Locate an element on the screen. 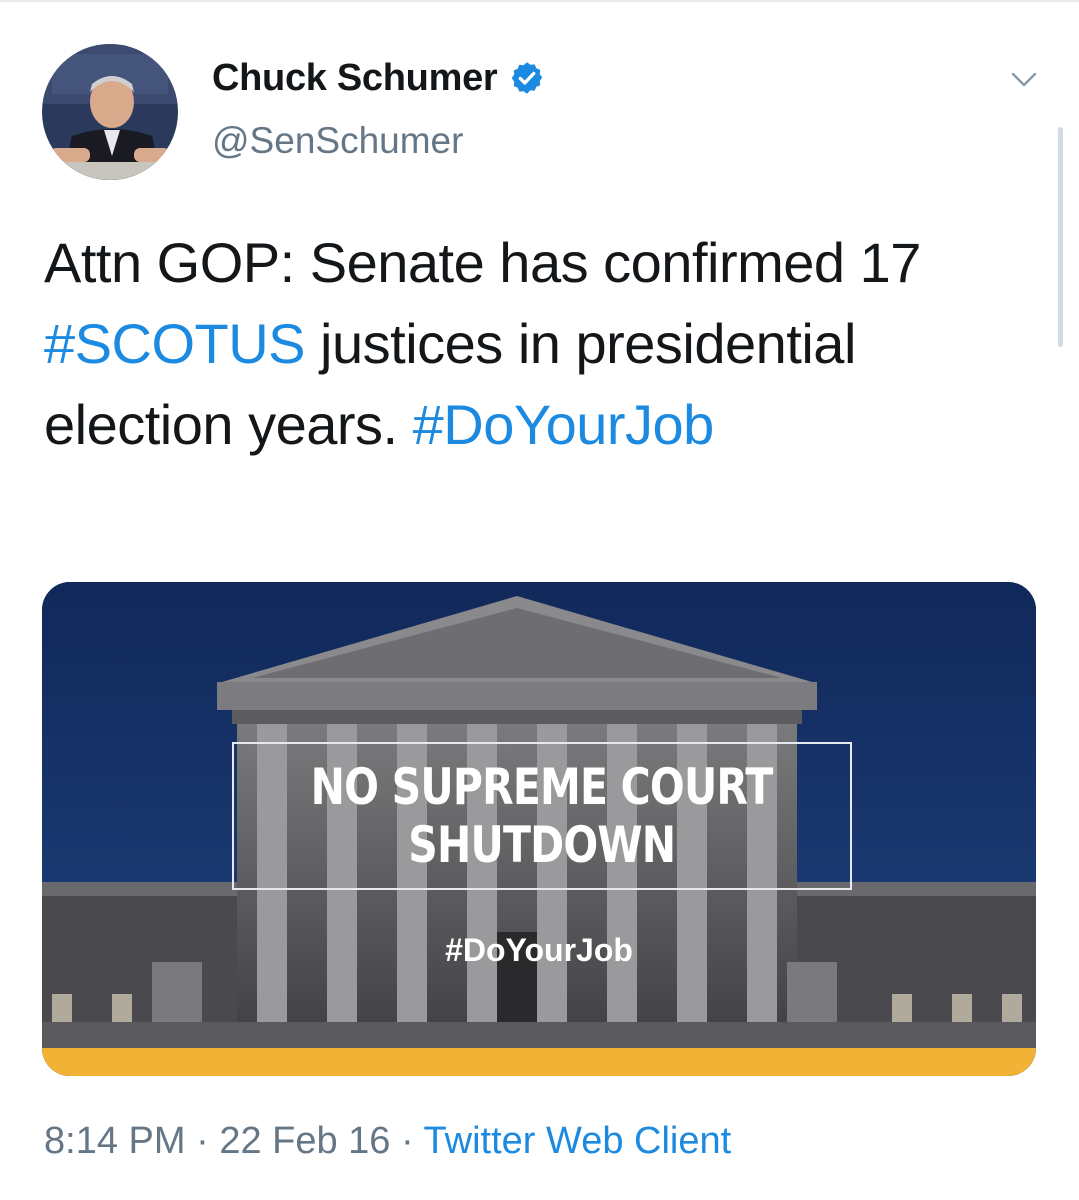  tweet-date: 22 Feb 16 is located at coordinates (304, 1141).